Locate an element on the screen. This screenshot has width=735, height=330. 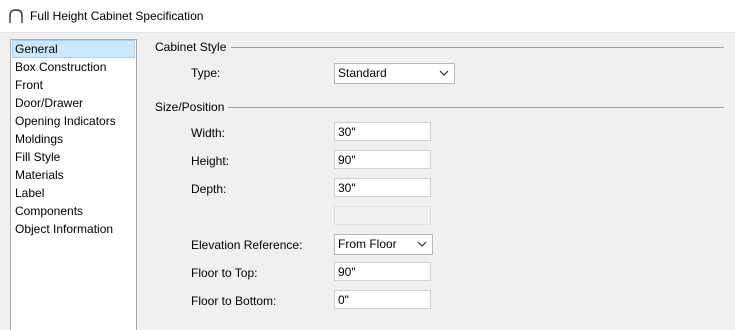
title-bar: Full Height Cabinet Specification is located at coordinates (367, 16).